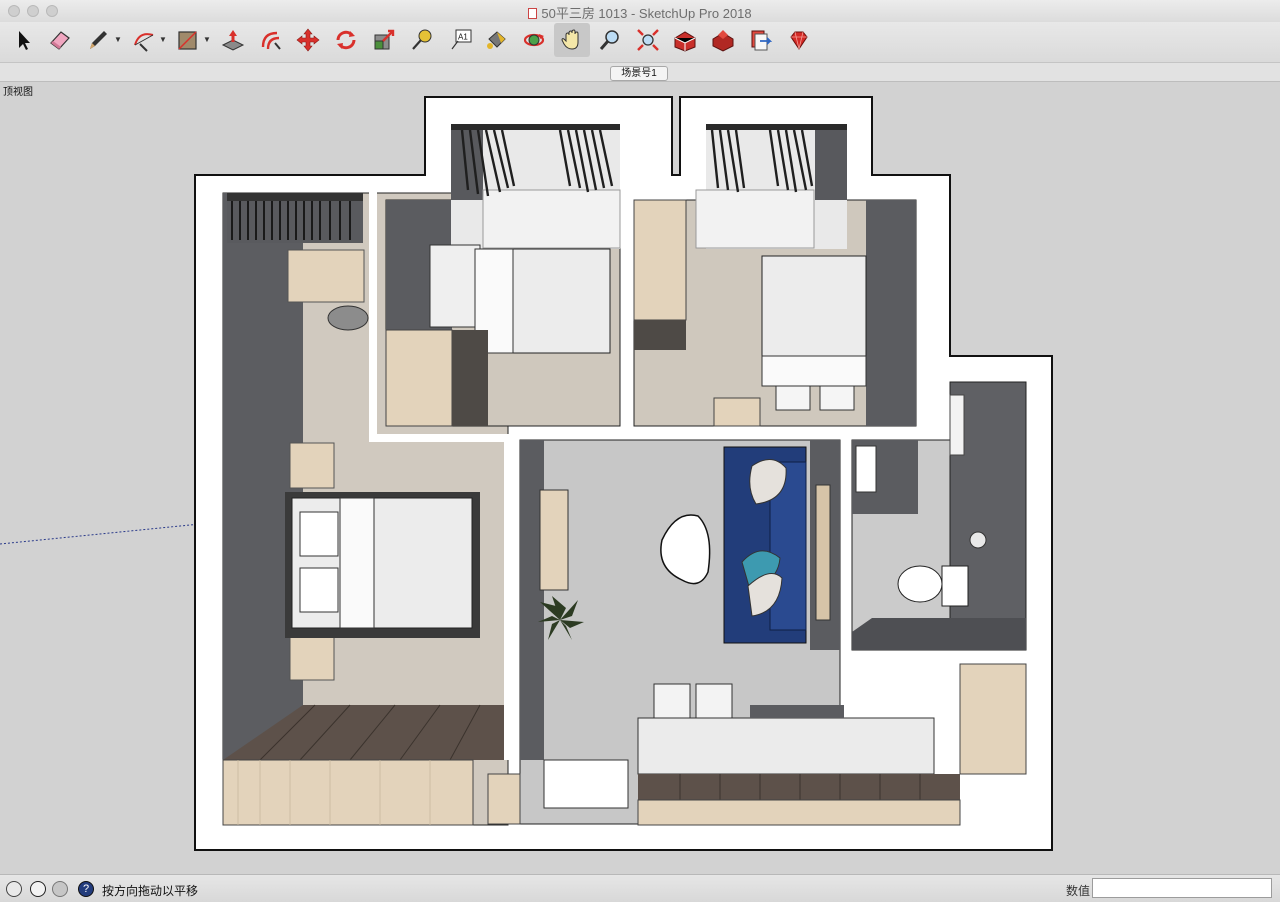 The image size is (1280, 902). What do you see at coordinates (38, 889) in the screenshot?
I see `credits-icon` at bounding box center [38, 889].